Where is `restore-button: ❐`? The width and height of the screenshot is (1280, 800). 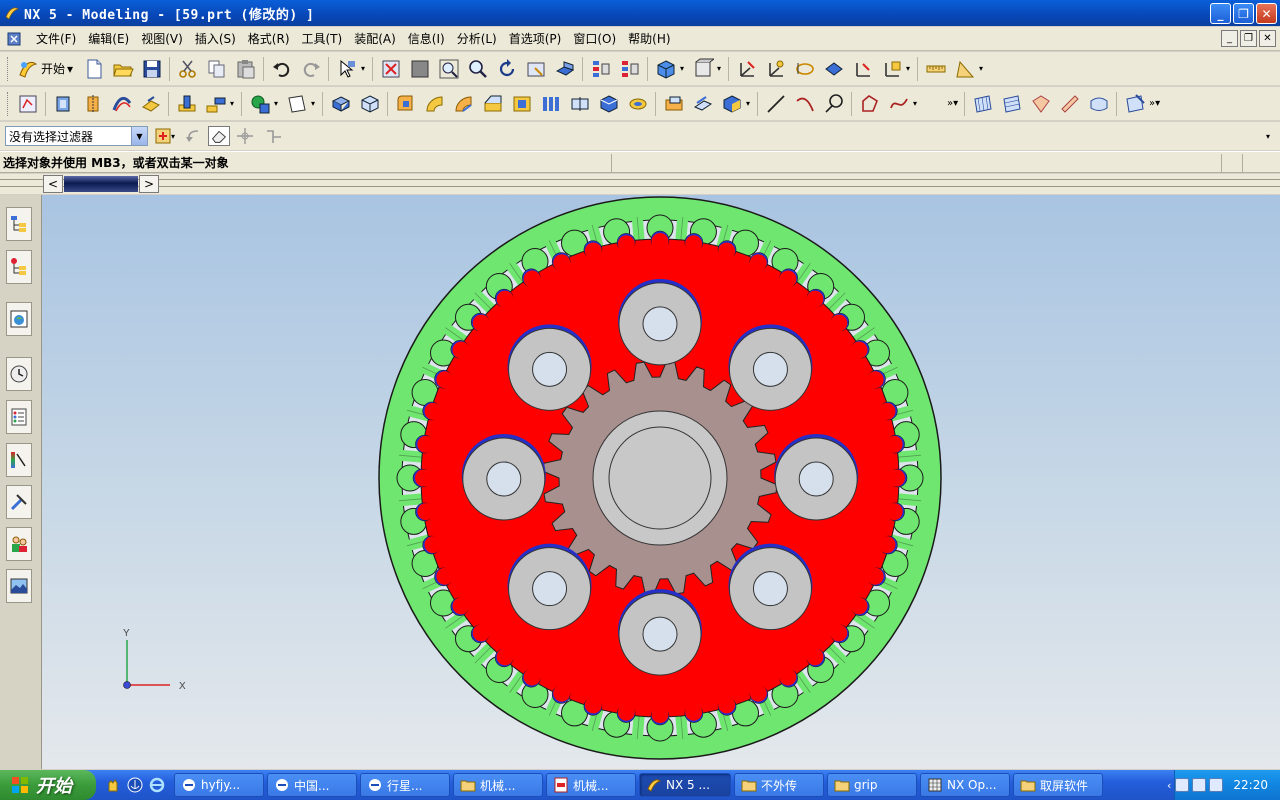
restore-button: ❐ is located at coordinates (1243, 13).